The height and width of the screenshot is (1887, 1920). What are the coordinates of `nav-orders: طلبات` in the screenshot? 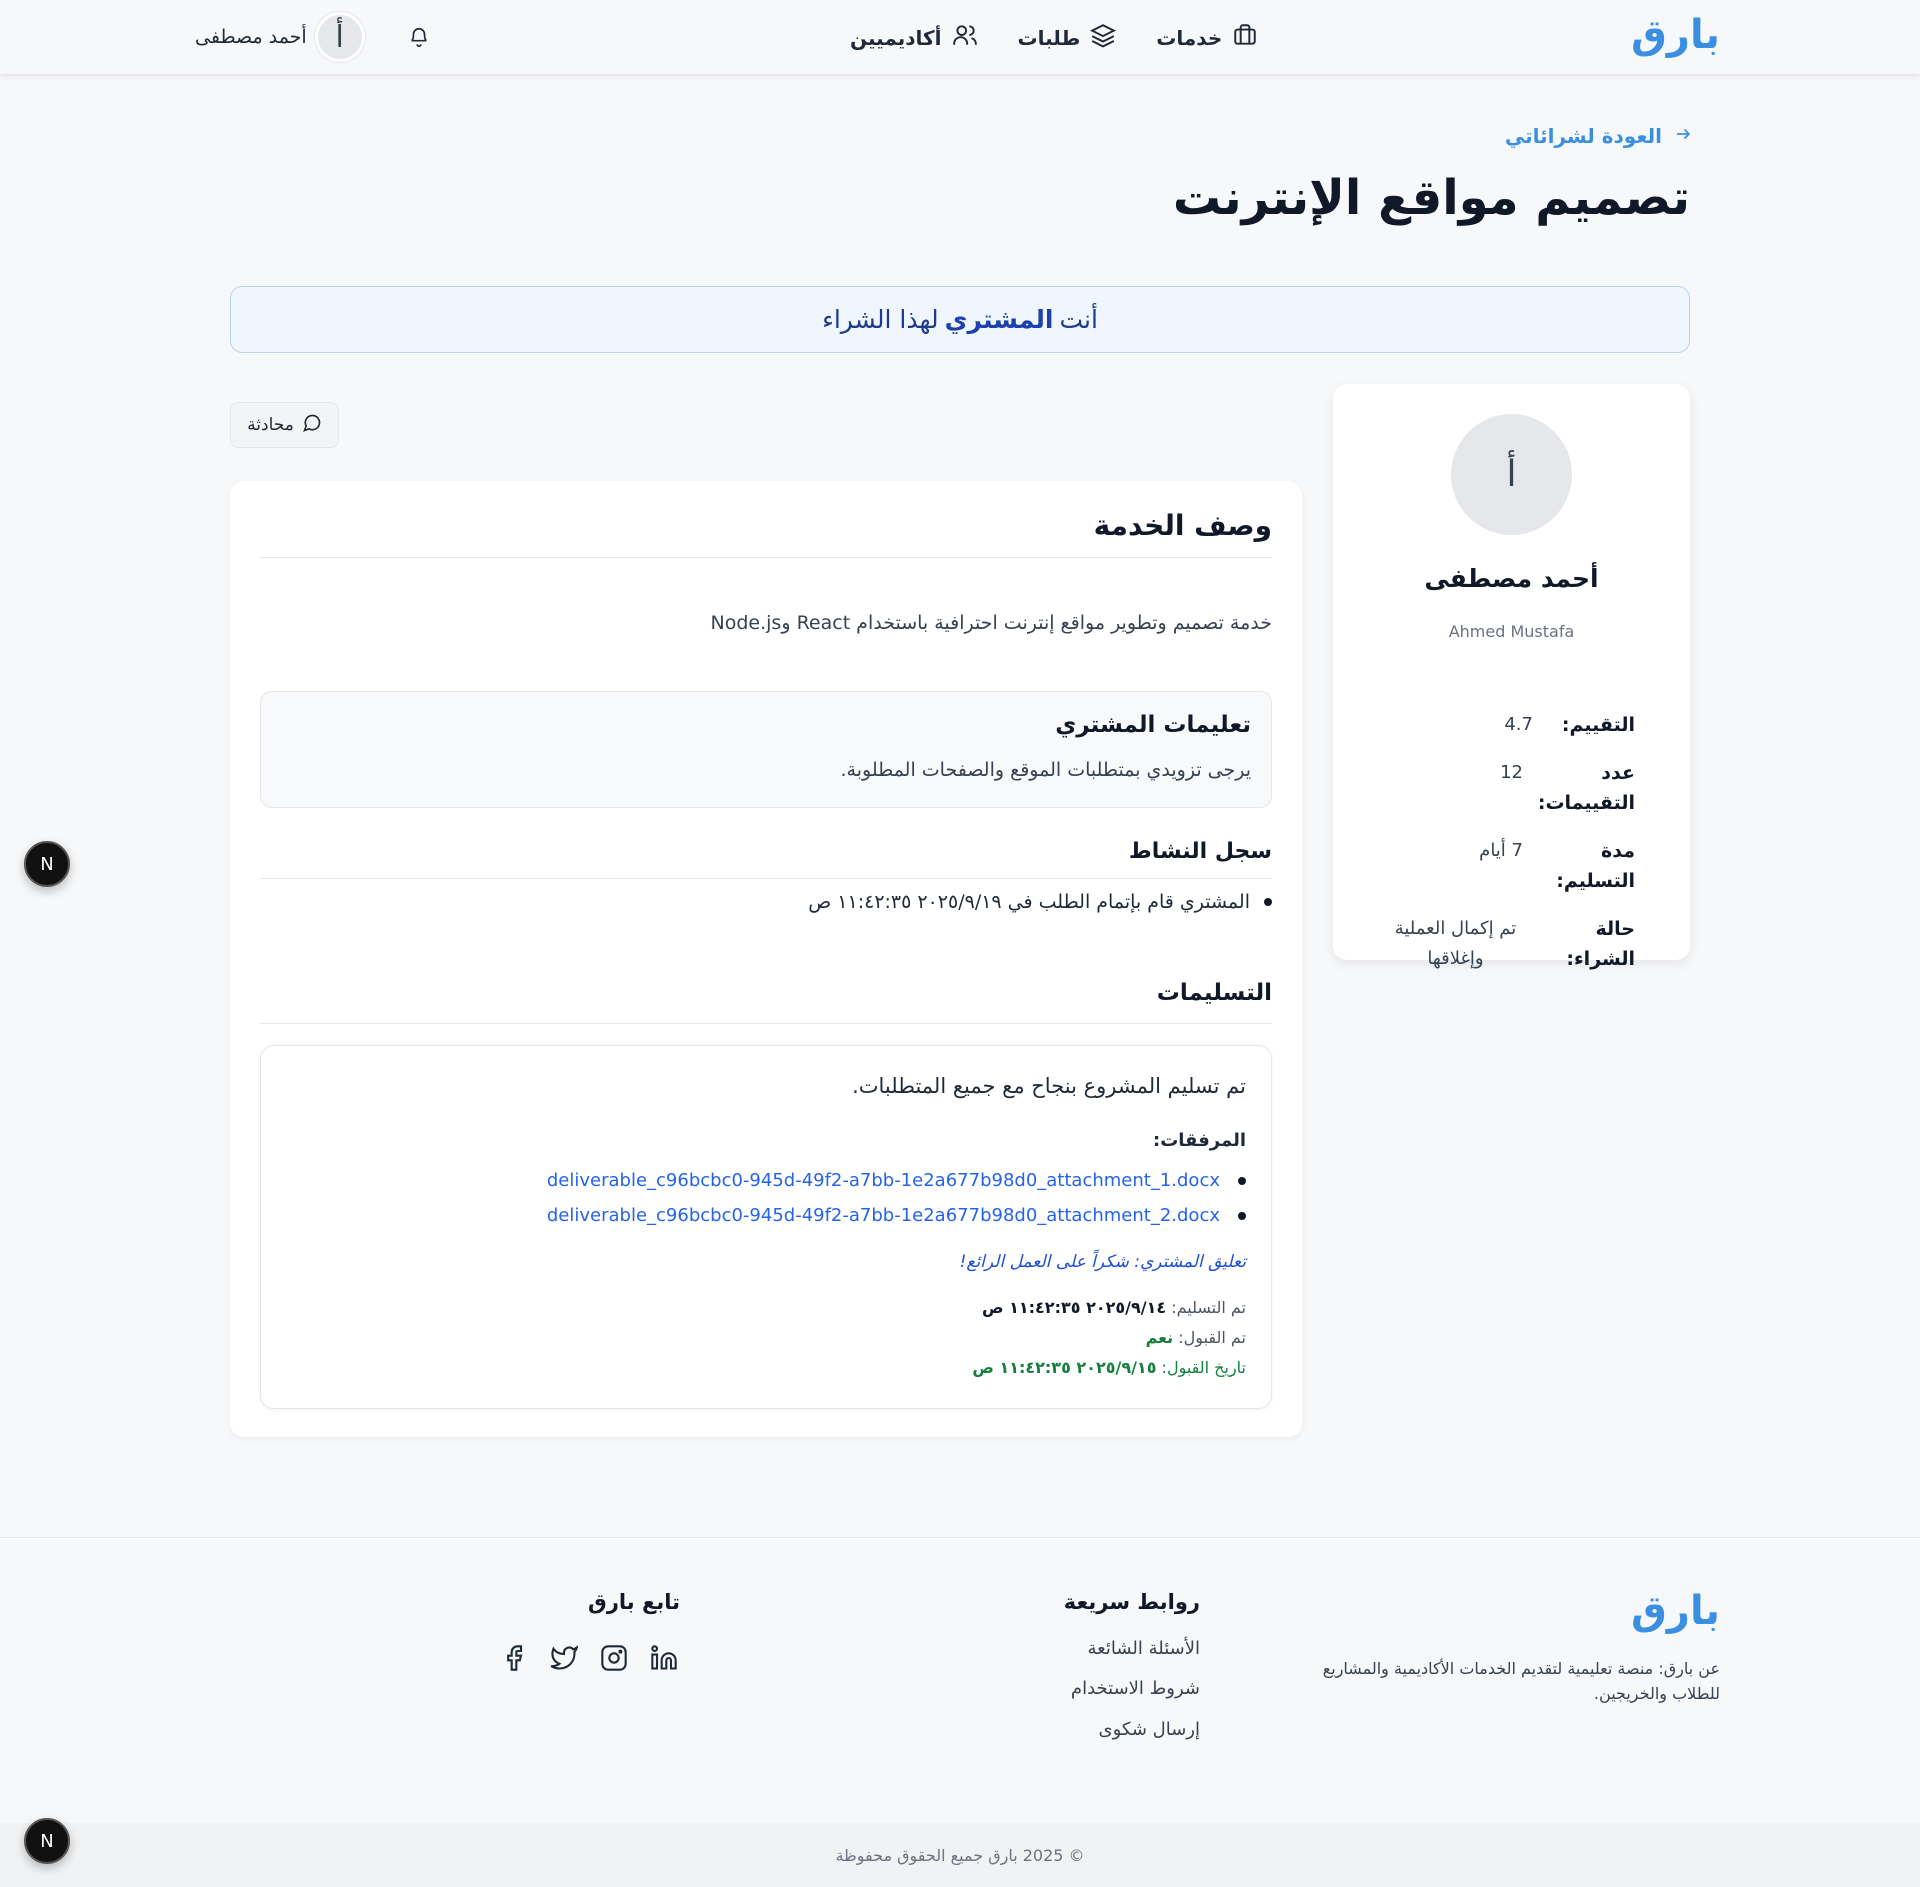 It's located at (1067, 37).